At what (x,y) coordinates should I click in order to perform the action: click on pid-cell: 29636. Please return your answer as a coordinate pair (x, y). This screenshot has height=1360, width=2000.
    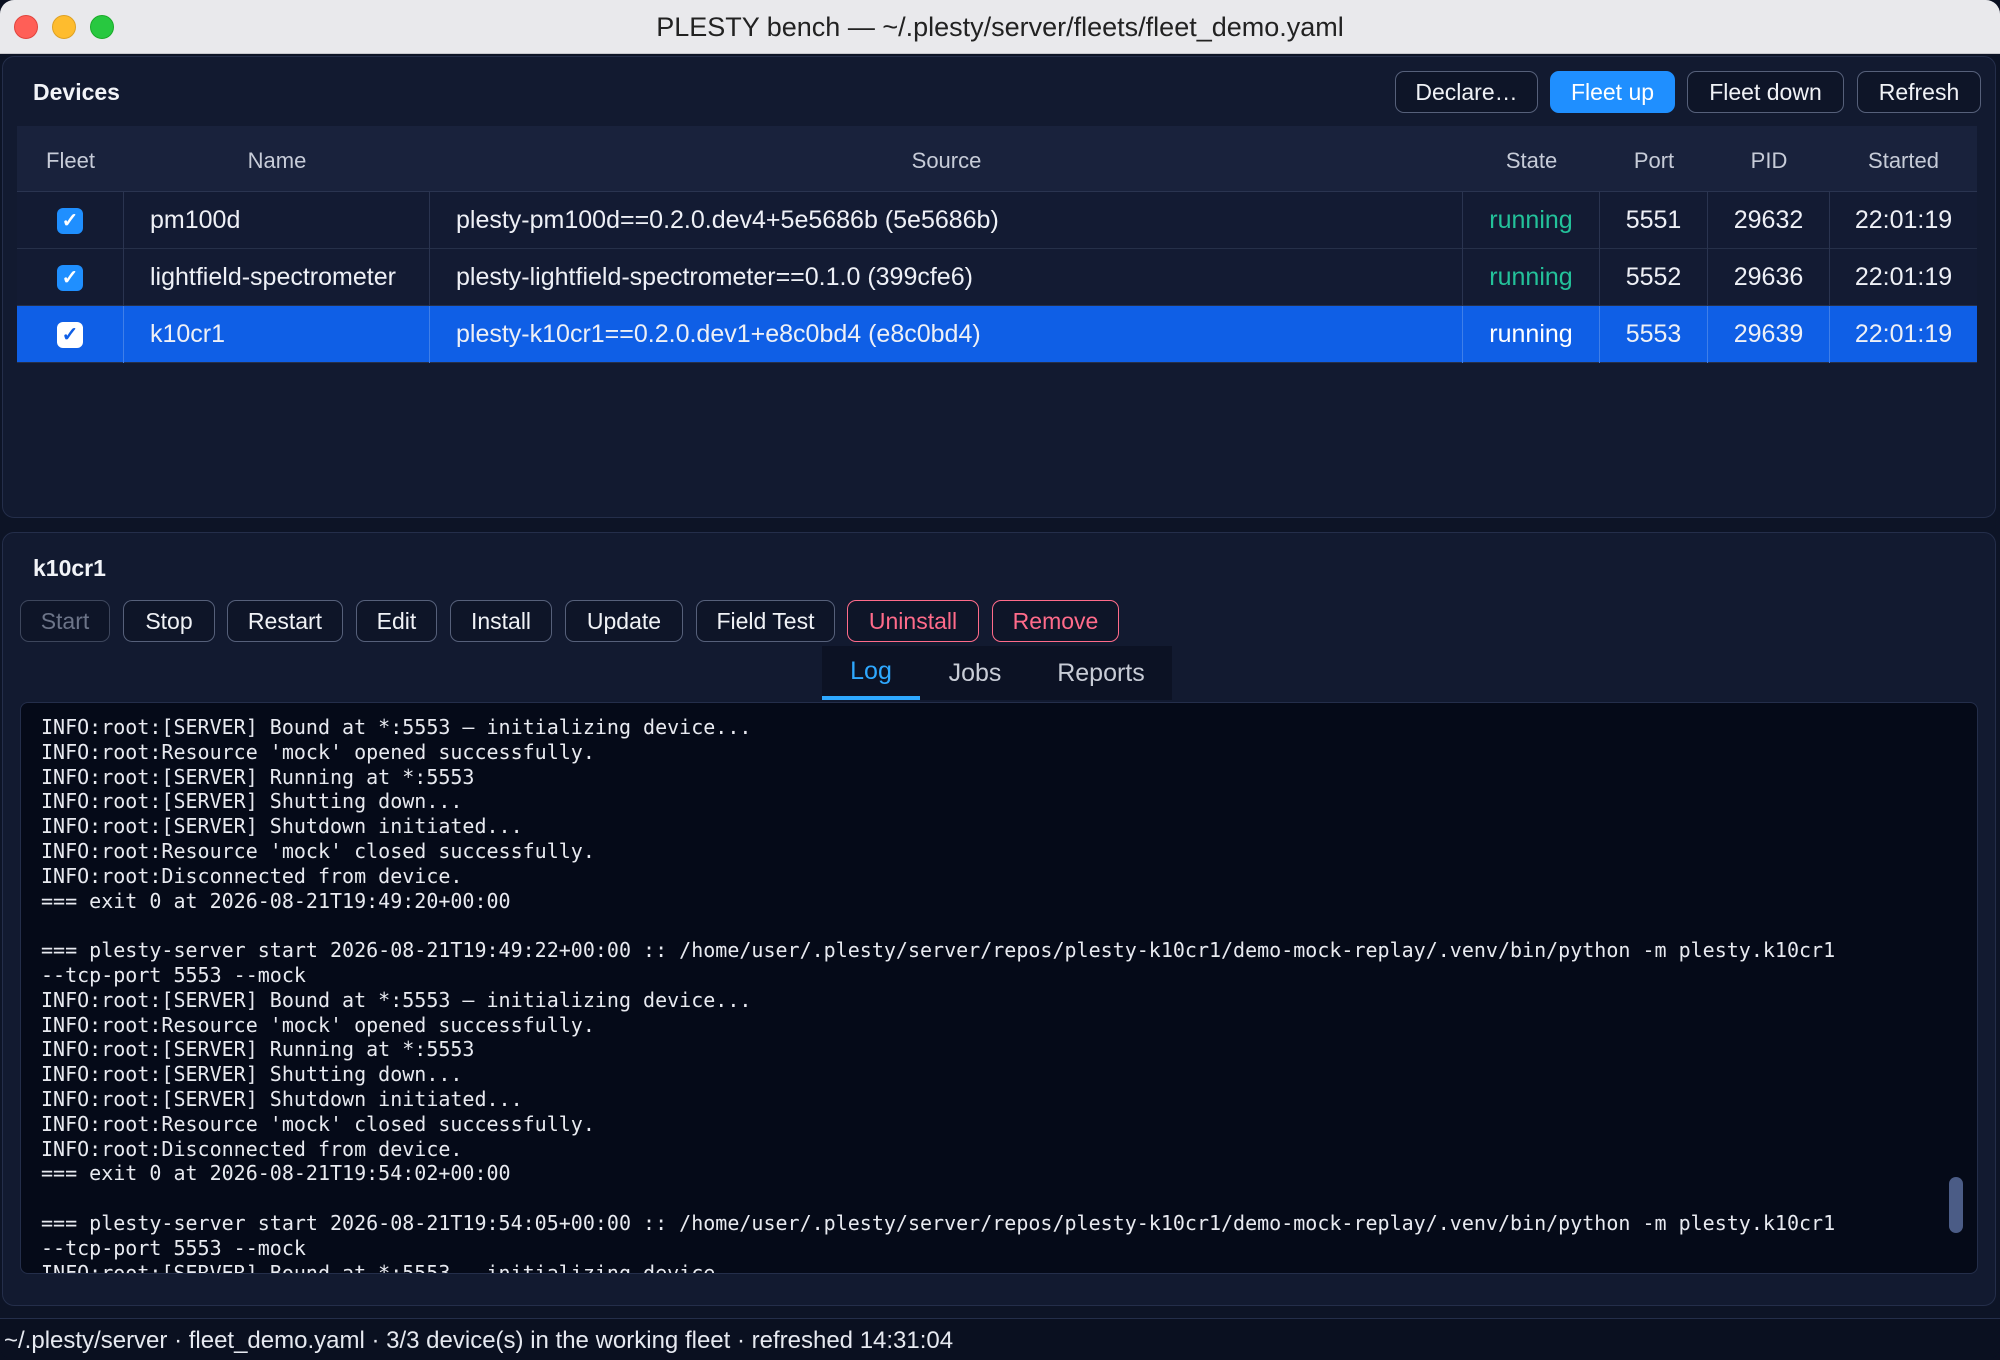
    Looking at the image, I should click on (1769, 277).